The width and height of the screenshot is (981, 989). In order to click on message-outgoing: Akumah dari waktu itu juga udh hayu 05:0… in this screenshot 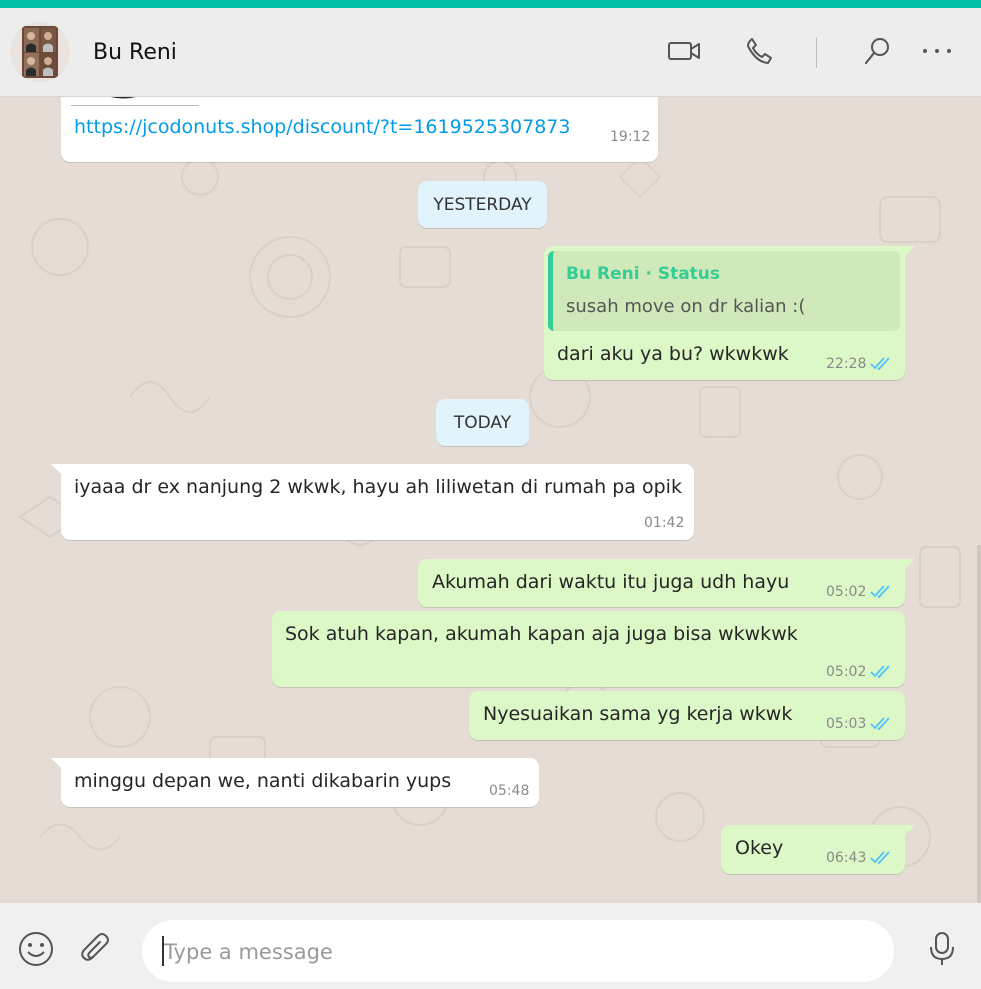, I will do `click(666, 583)`.